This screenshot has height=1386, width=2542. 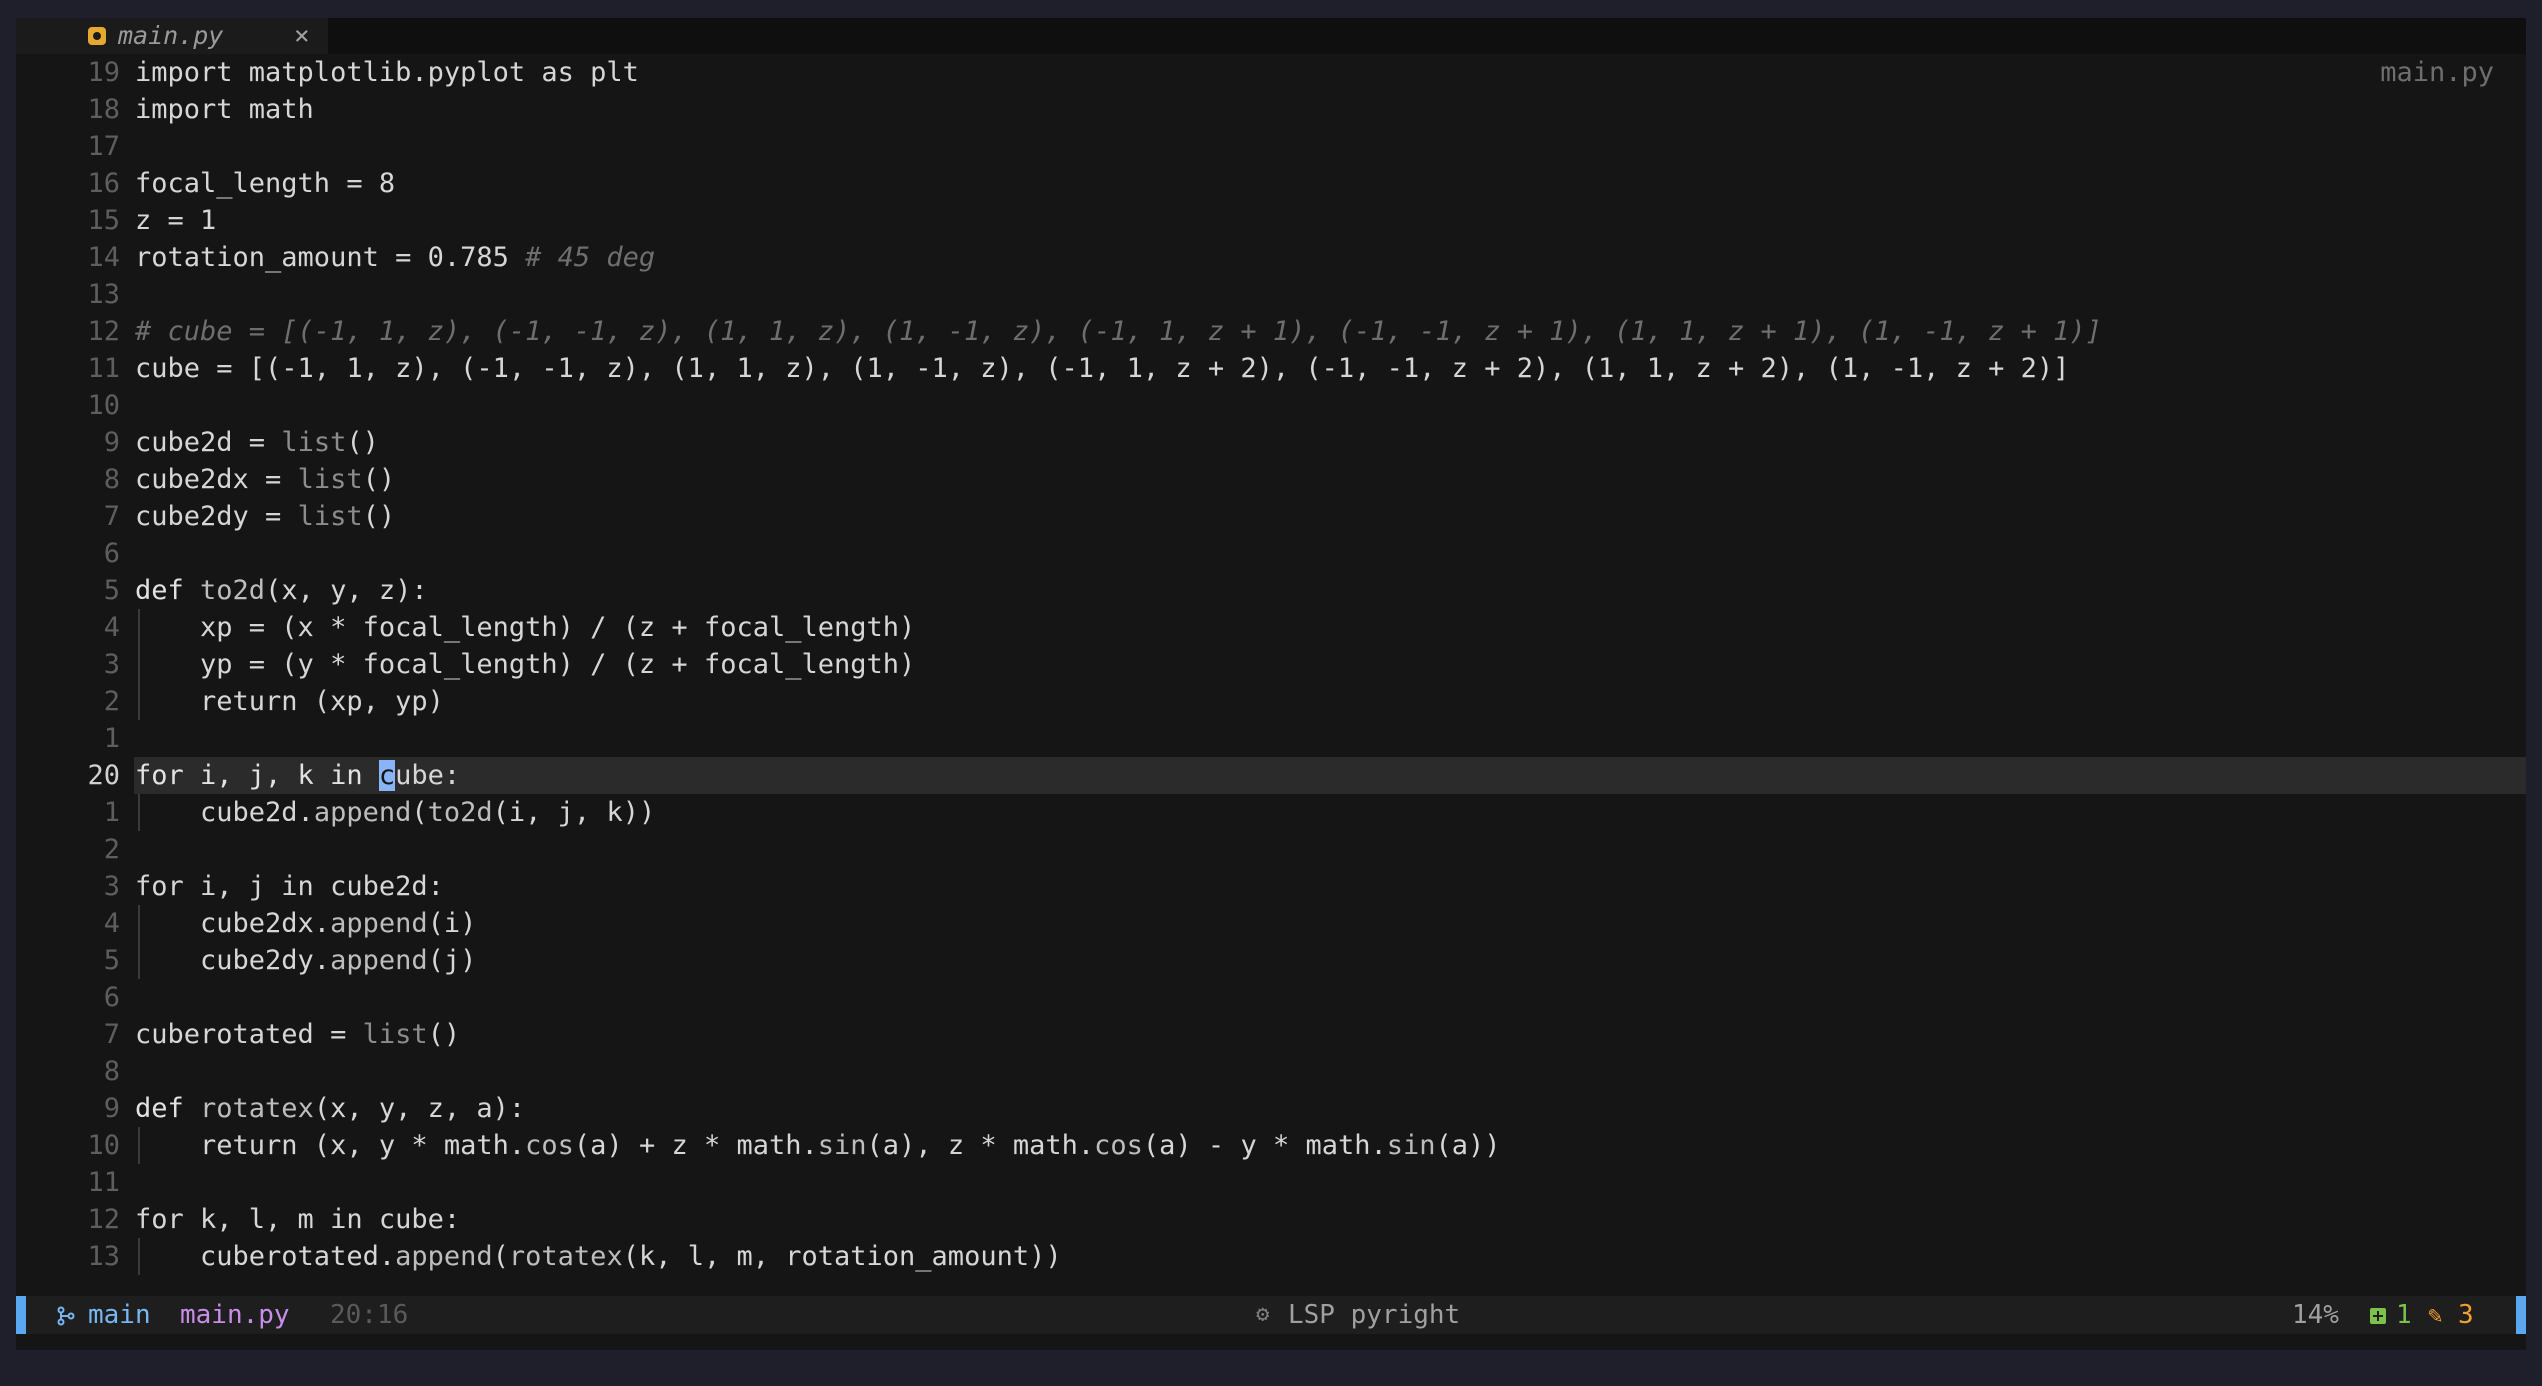 I want to click on close-icon: ×, so click(x=302, y=36).